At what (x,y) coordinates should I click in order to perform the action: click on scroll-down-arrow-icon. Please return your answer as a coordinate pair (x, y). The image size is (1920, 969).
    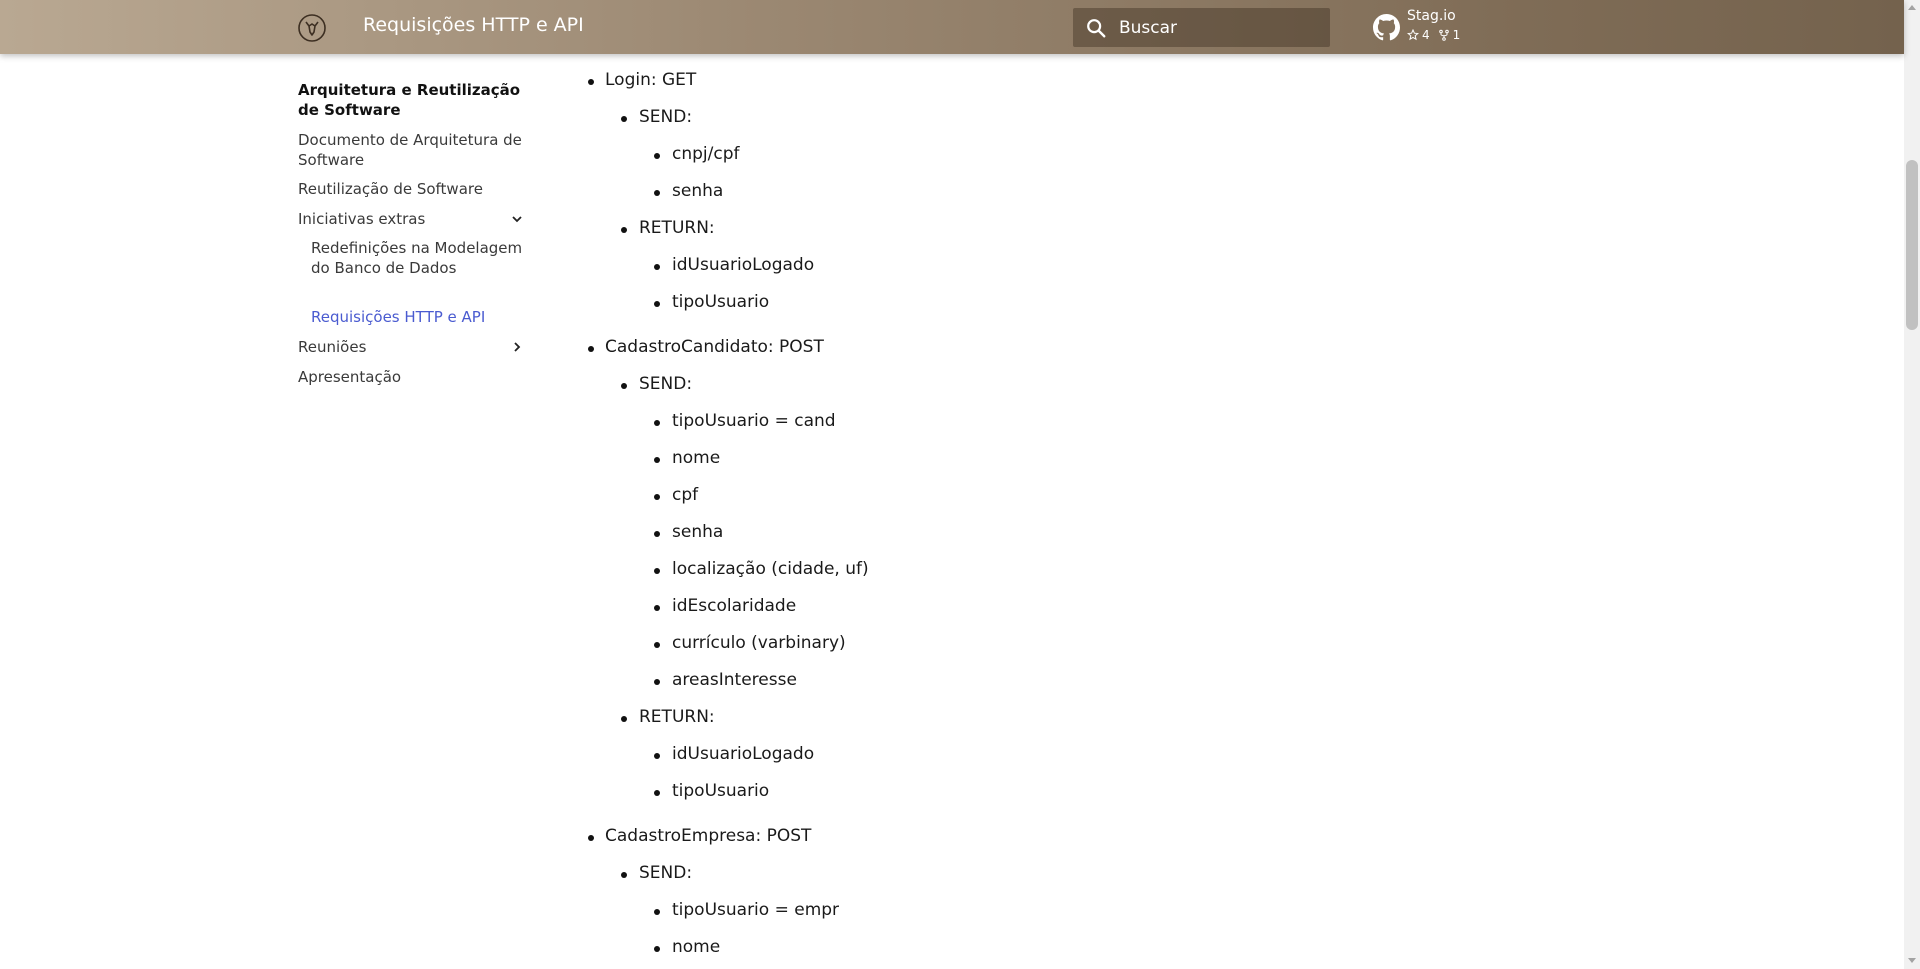
    Looking at the image, I should click on (1912, 961).